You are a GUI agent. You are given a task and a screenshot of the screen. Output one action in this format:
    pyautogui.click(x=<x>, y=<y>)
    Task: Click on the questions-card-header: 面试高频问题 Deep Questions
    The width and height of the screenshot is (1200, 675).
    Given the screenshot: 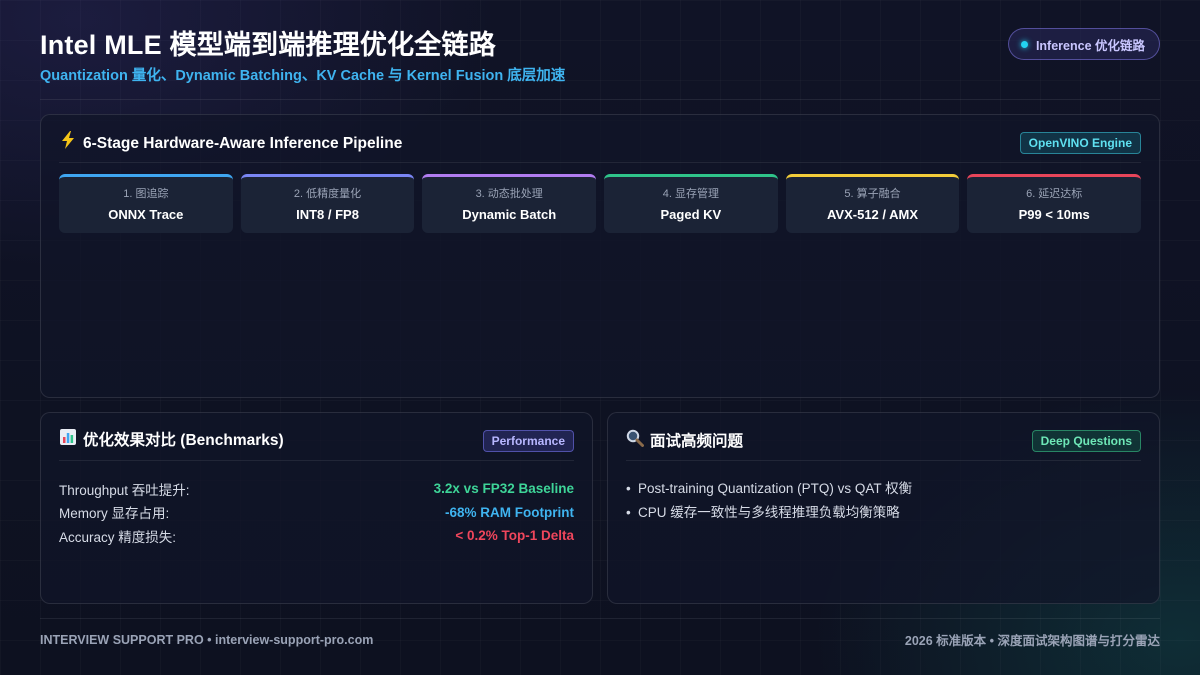 What is the action you would take?
    pyautogui.click(x=883, y=445)
    